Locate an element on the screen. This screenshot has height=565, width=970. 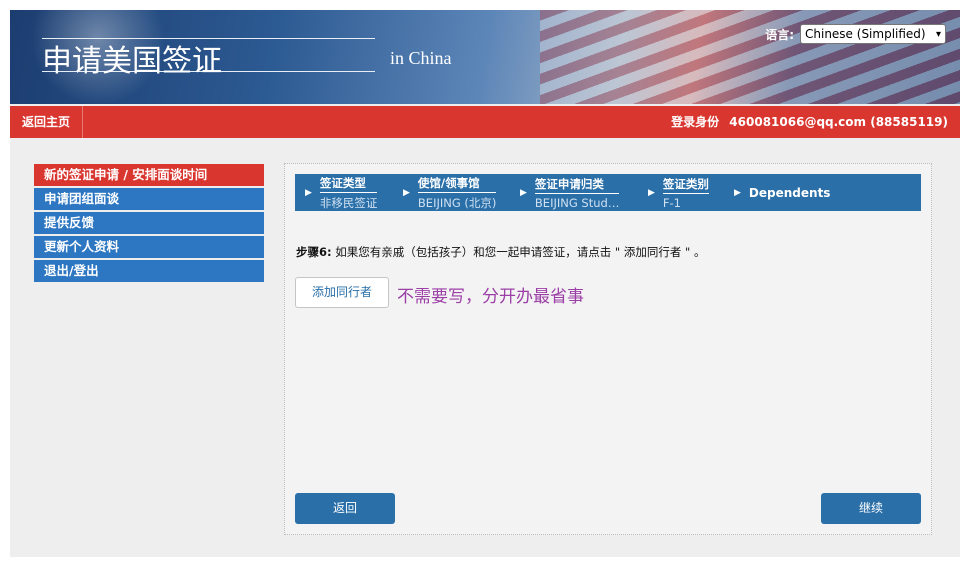
step-consulate: ▶ 使馆/领事馆 BEIJING (北京) is located at coordinates (451, 192).